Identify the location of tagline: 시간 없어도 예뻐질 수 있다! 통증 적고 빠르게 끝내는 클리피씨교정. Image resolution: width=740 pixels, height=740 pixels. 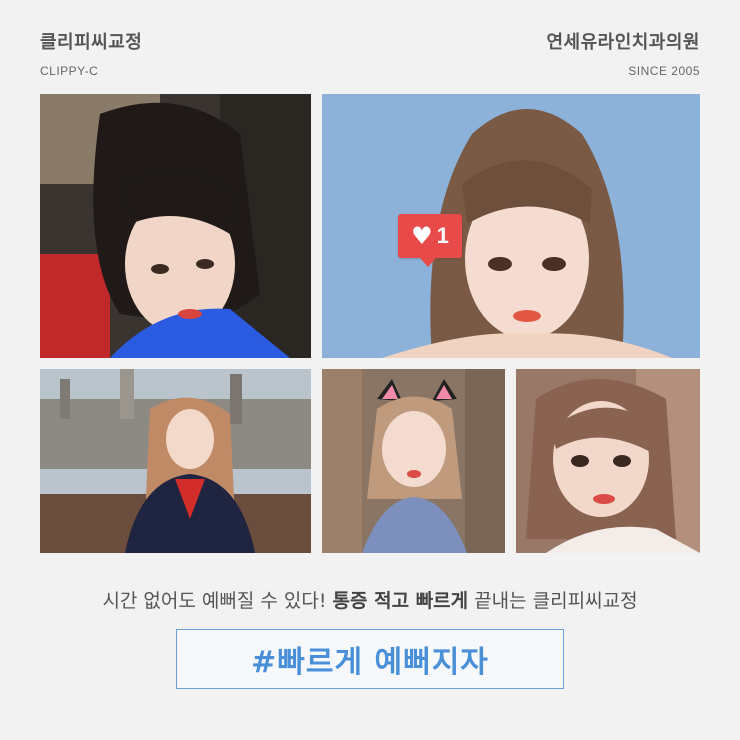
(370, 599).